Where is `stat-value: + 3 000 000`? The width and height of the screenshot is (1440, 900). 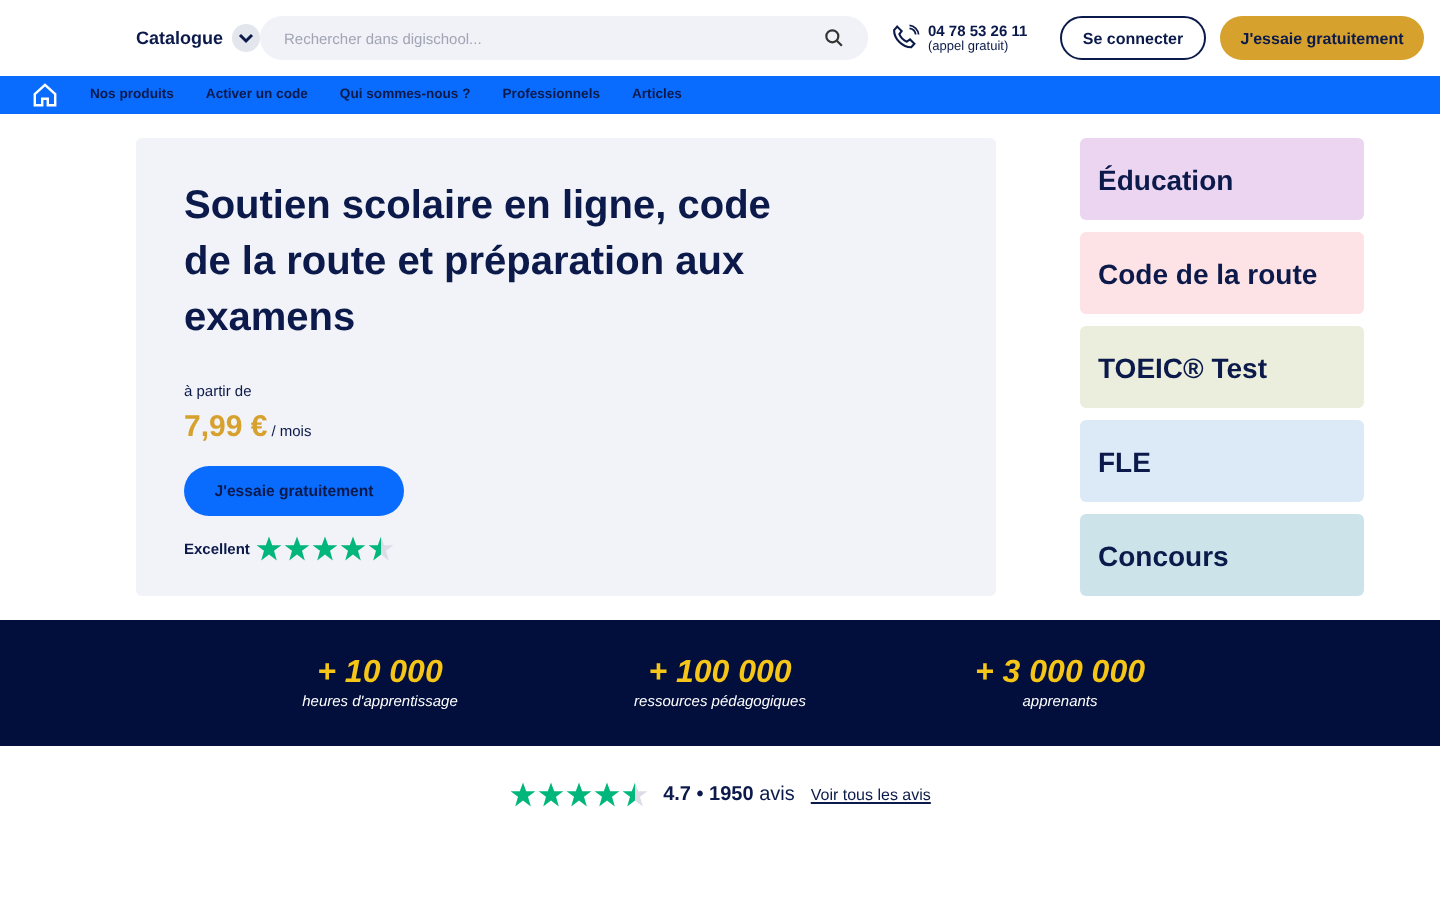
stat-value: + 3 000 000 is located at coordinates (1060, 674).